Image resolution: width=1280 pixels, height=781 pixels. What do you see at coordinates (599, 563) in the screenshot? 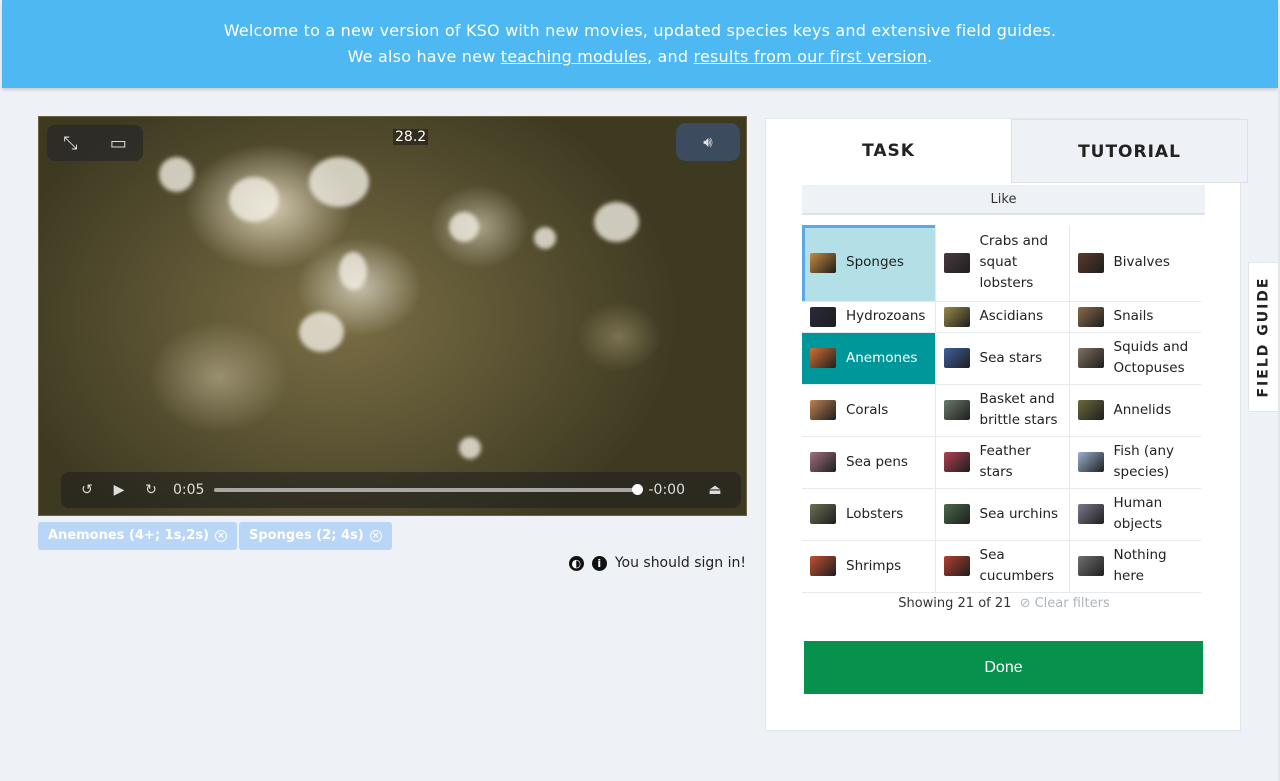
I see `info-icon: i` at bounding box center [599, 563].